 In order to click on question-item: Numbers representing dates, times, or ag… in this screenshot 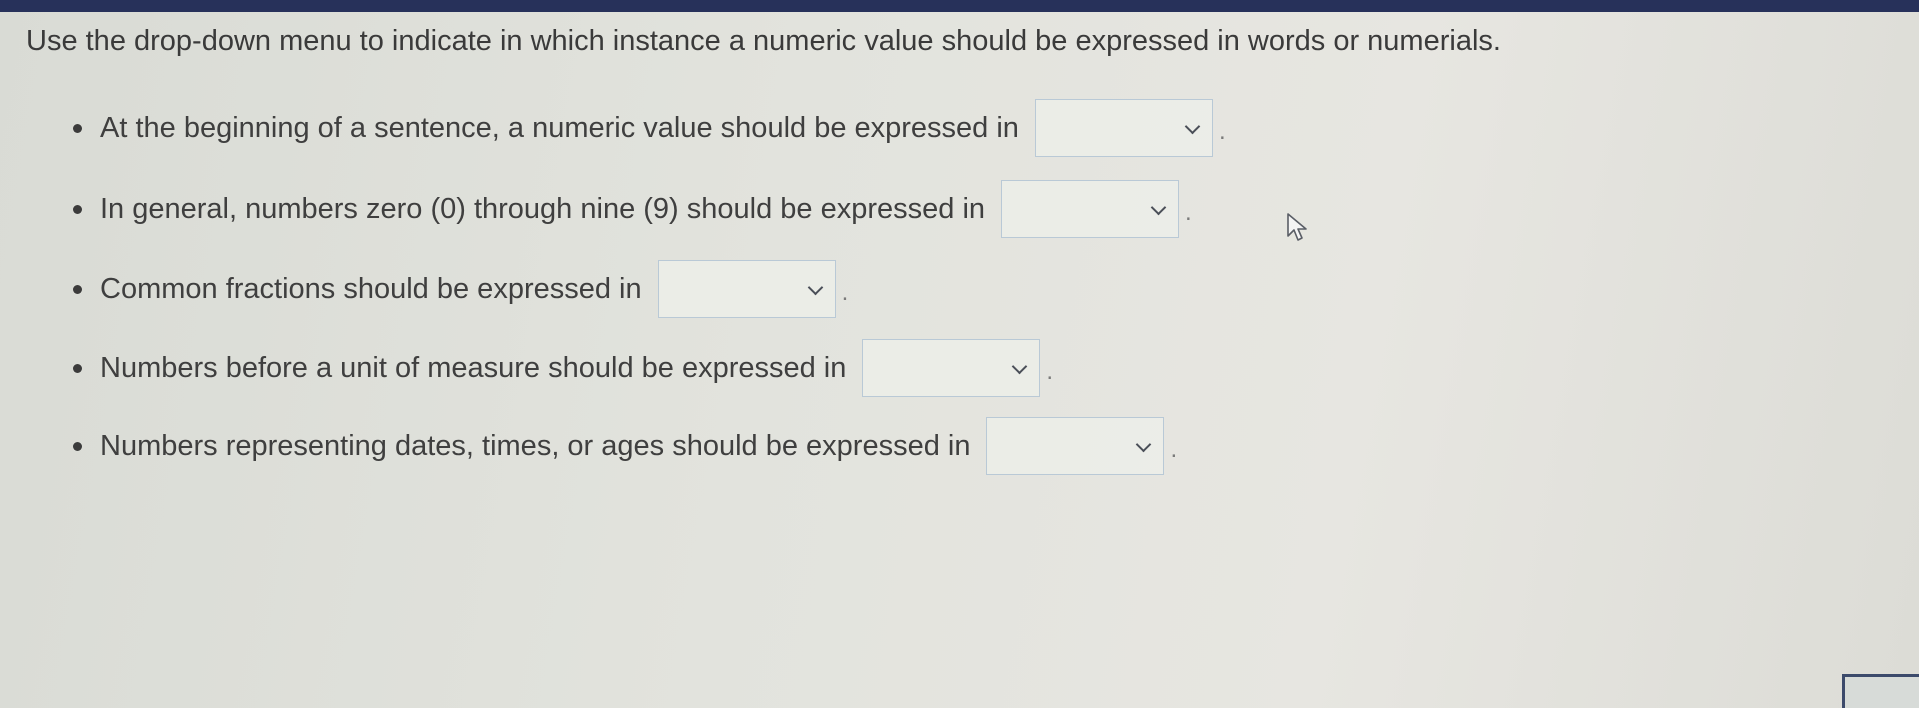, I will do `click(625, 446)`.